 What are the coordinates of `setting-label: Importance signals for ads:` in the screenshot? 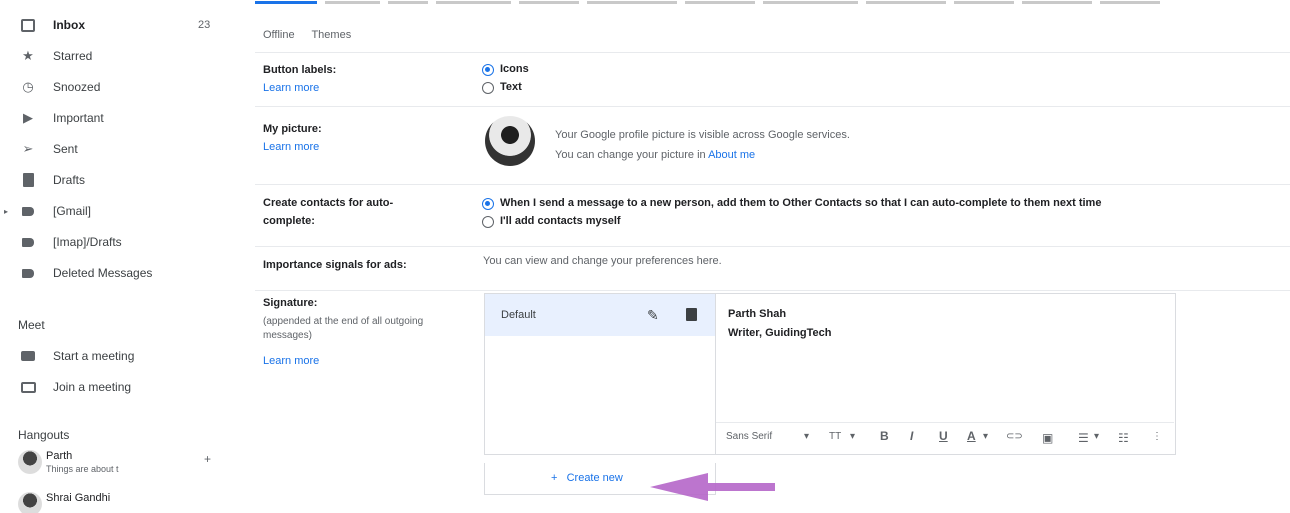 It's located at (335, 265).